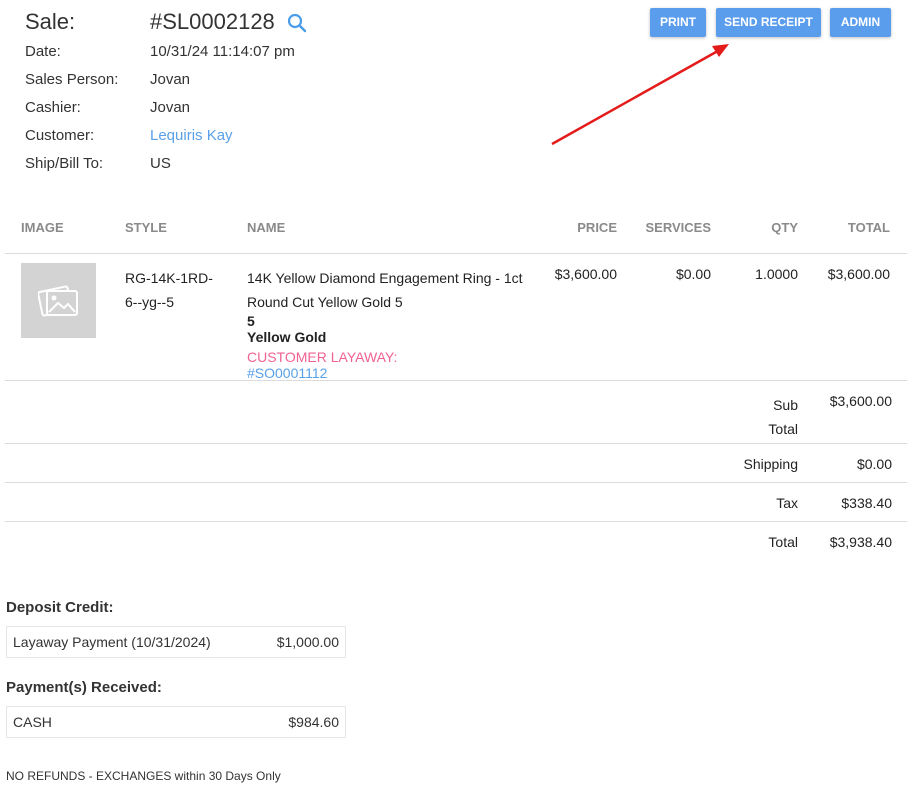 Image resolution: width=909 pixels, height=792 pixels. I want to click on ship-bill-value: US, so click(160, 163).